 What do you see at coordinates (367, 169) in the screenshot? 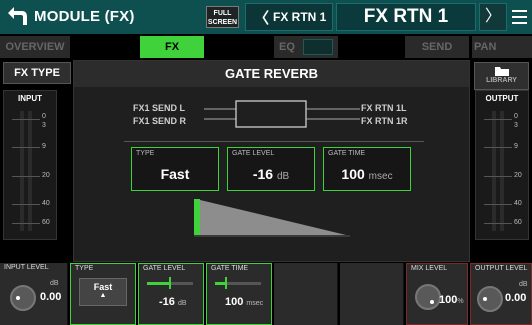
I see `gate-time-param: GATE TIME 100 msec` at bounding box center [367, 169].